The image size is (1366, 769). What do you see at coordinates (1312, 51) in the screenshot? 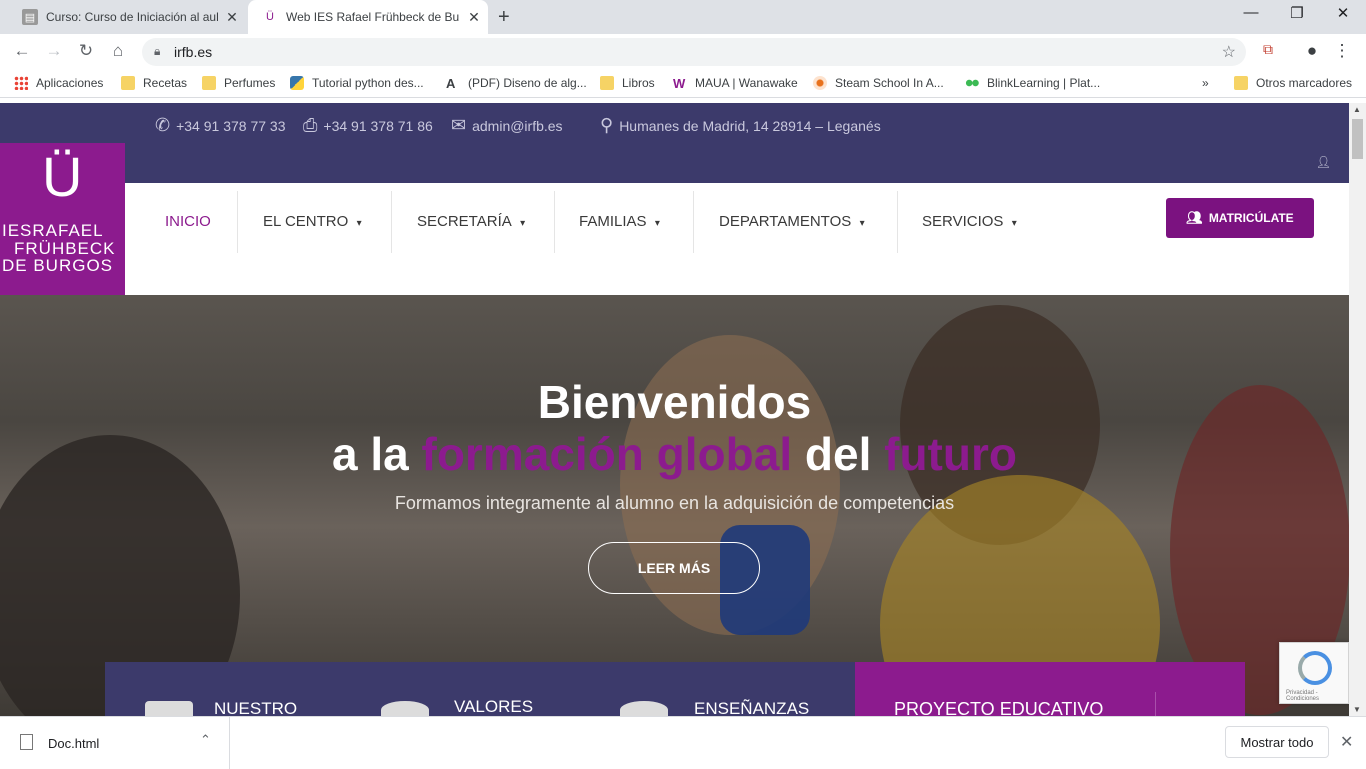
I see `profile-icon: ●` at bounding box center [1312, 51].